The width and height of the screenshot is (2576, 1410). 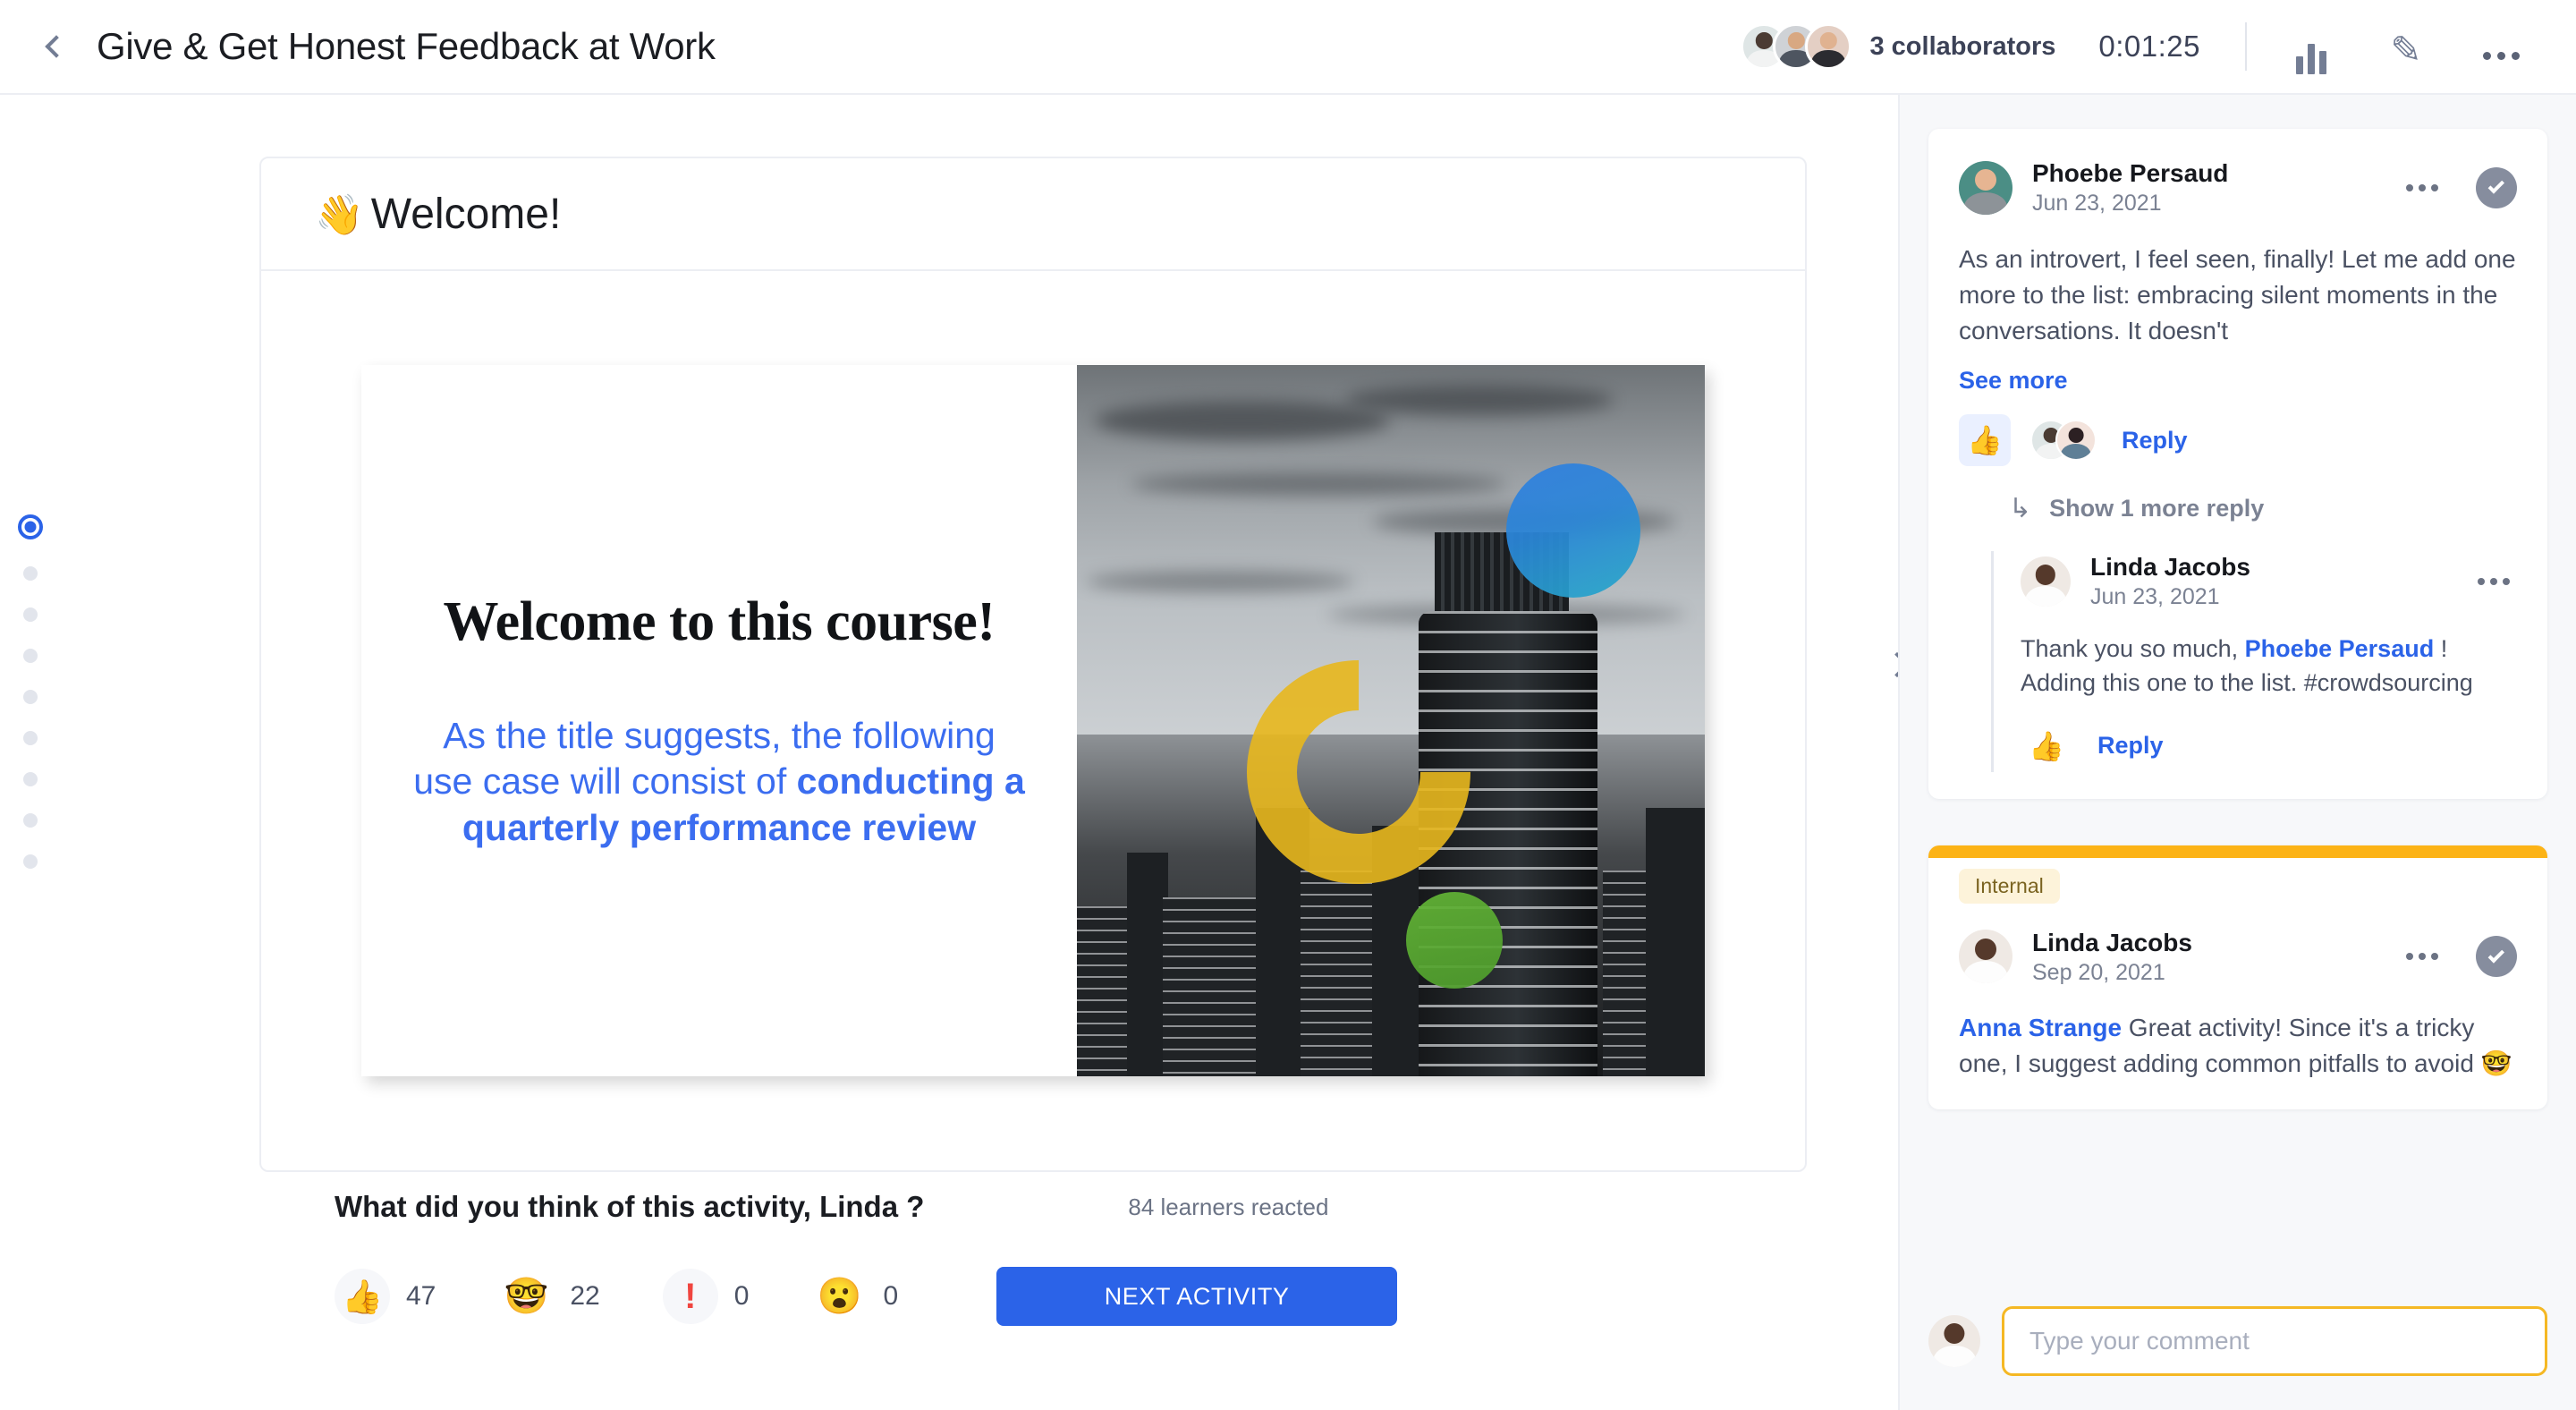 I want to click on next-activity-button: NEXT ACTIVITY, so click(x=1197, y=1296).